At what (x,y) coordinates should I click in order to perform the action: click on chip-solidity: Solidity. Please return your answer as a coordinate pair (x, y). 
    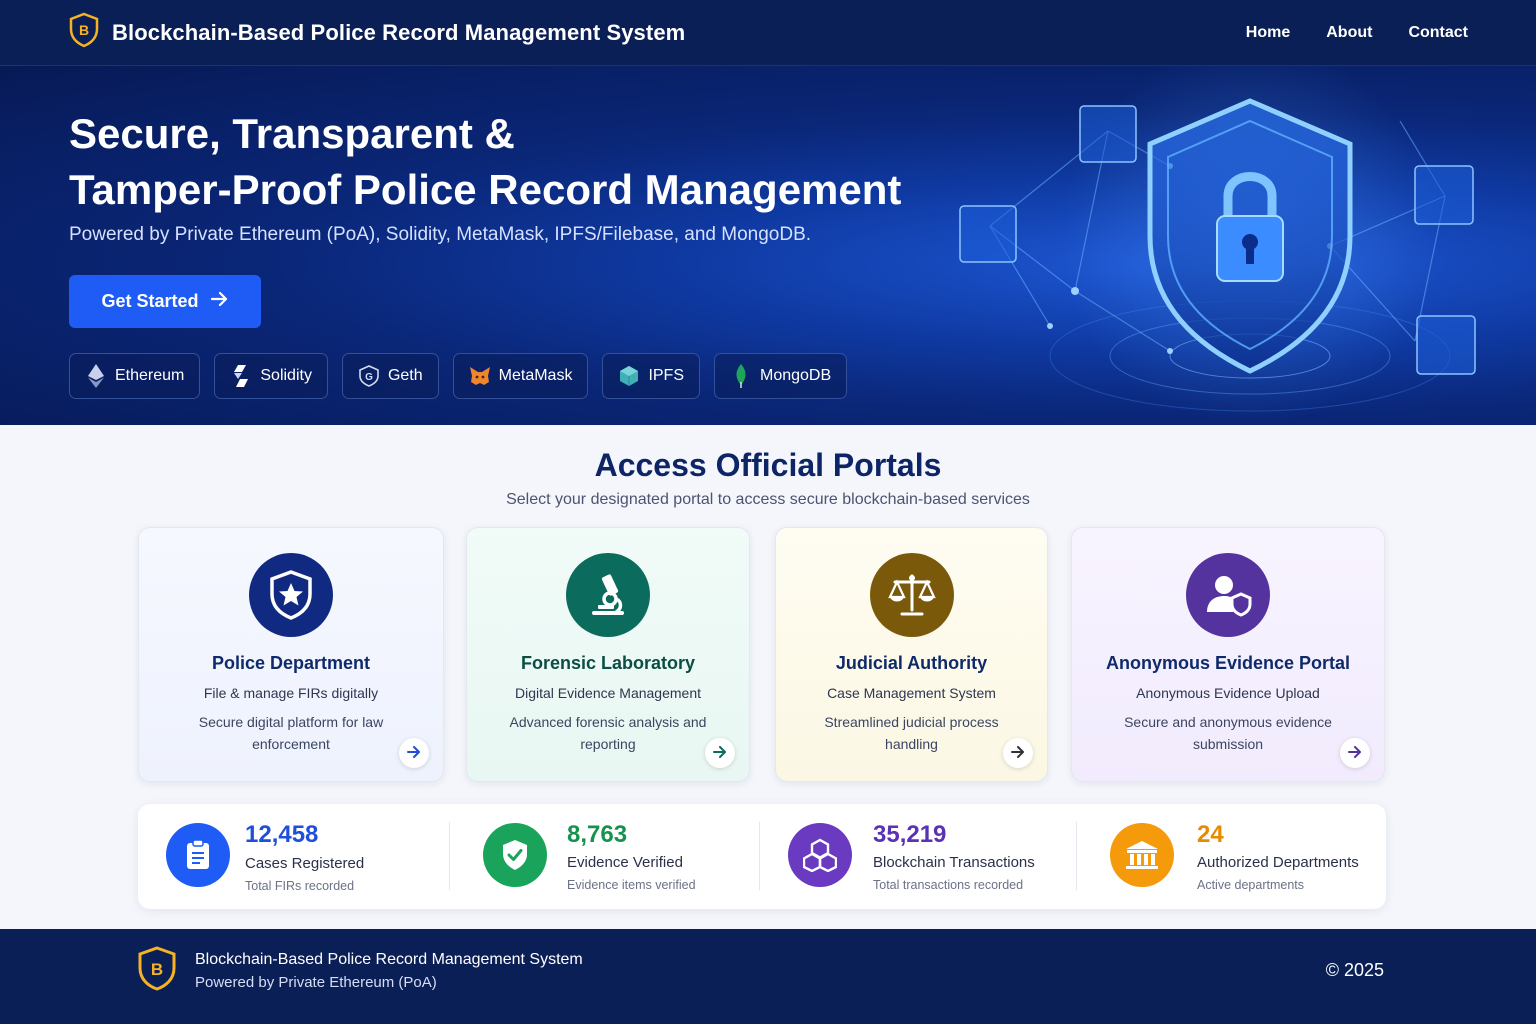
    Looking at the image, I should click on (271, 376).